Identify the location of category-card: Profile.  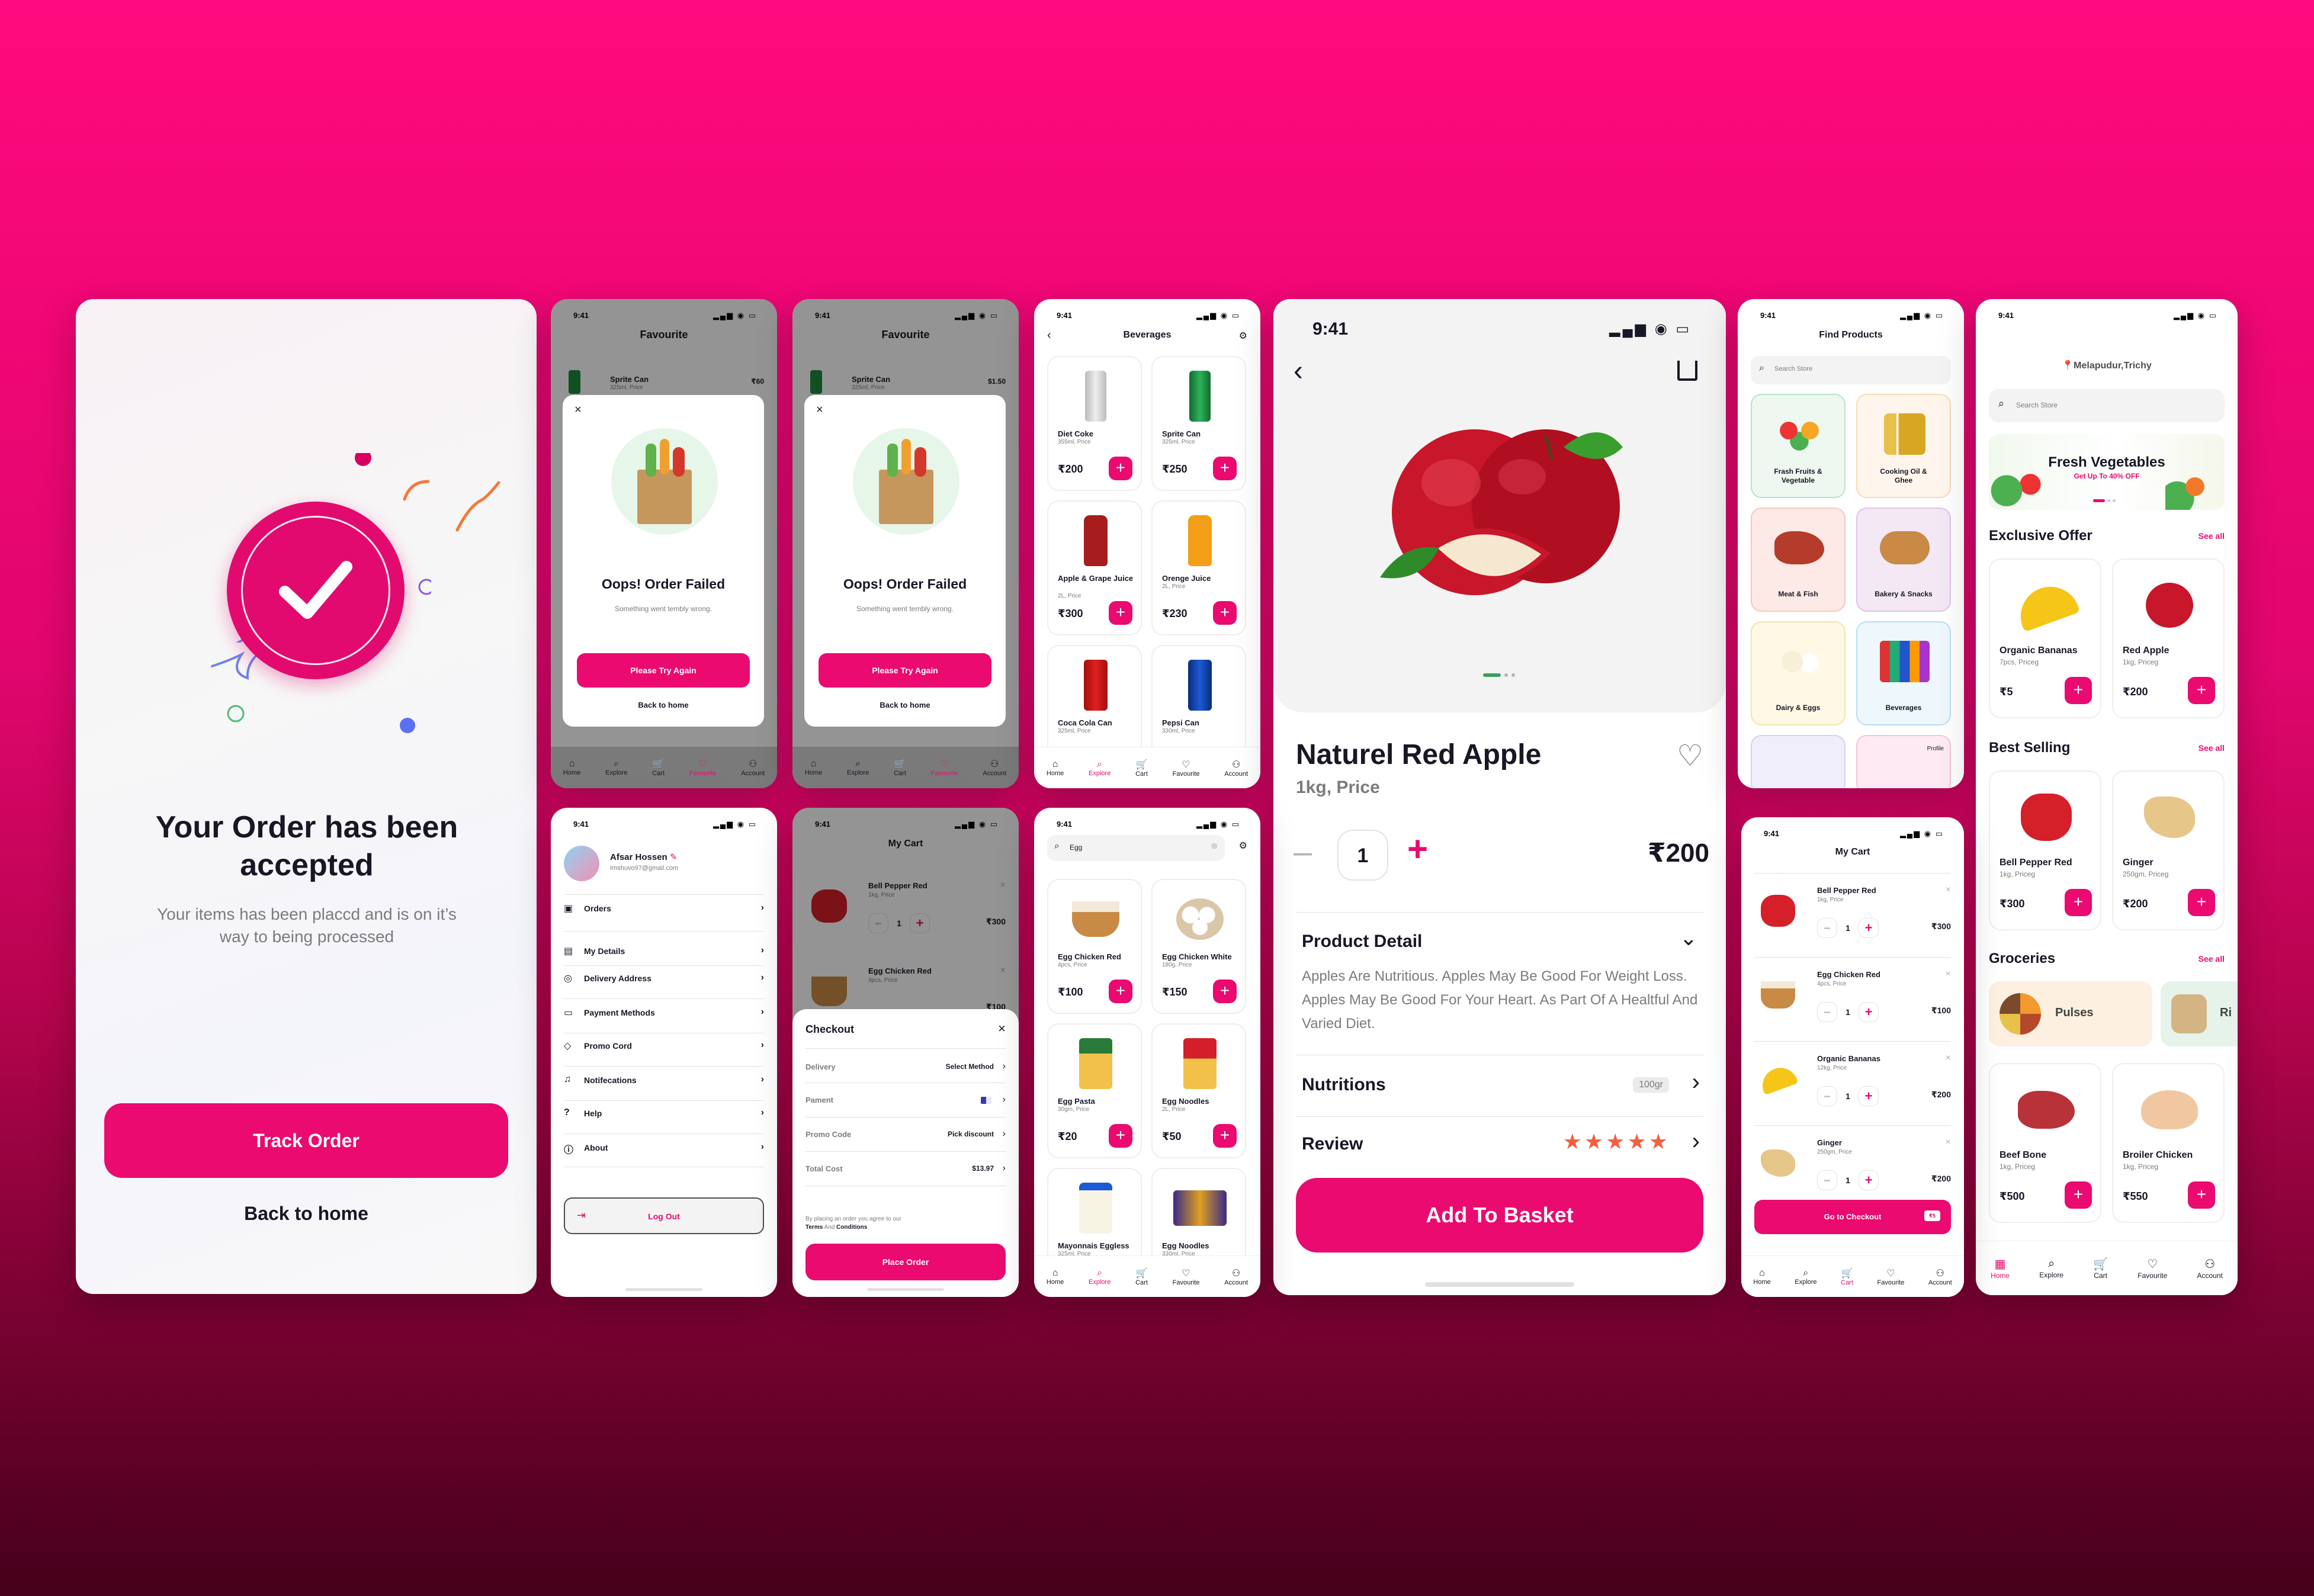
(1904, 761).